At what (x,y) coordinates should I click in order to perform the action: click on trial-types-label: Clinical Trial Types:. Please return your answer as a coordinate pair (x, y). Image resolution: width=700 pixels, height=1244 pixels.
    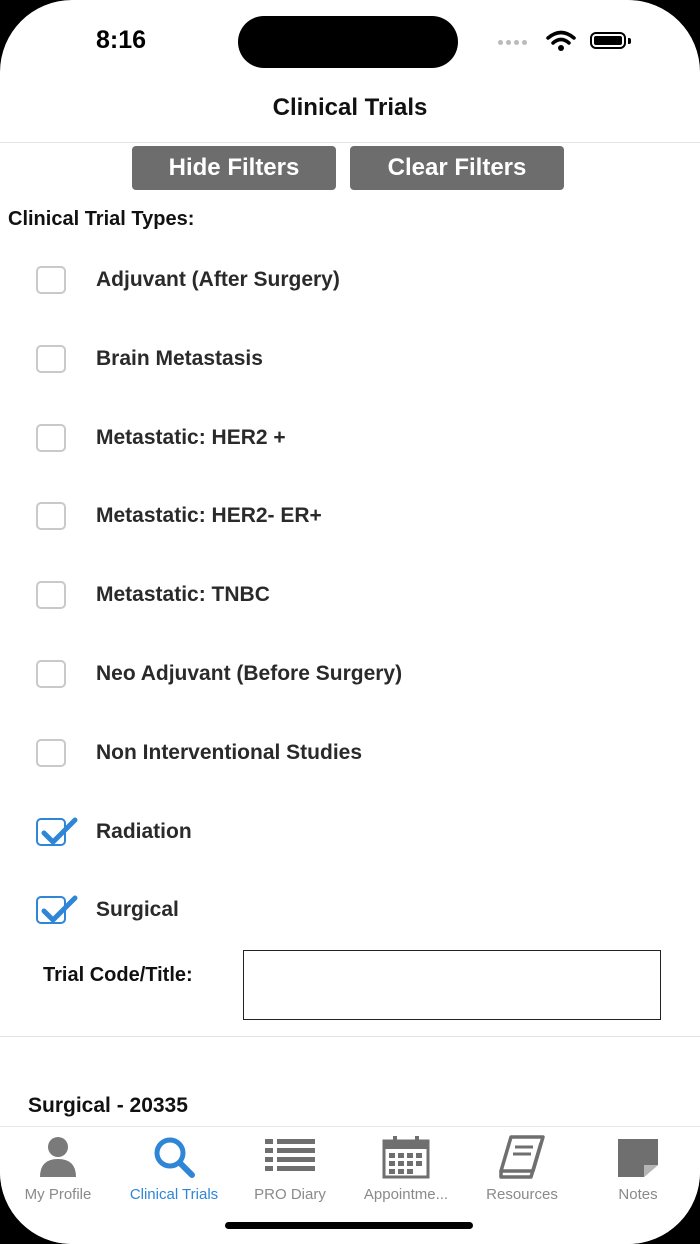
    Looking at the image, I should click on (101, 219).